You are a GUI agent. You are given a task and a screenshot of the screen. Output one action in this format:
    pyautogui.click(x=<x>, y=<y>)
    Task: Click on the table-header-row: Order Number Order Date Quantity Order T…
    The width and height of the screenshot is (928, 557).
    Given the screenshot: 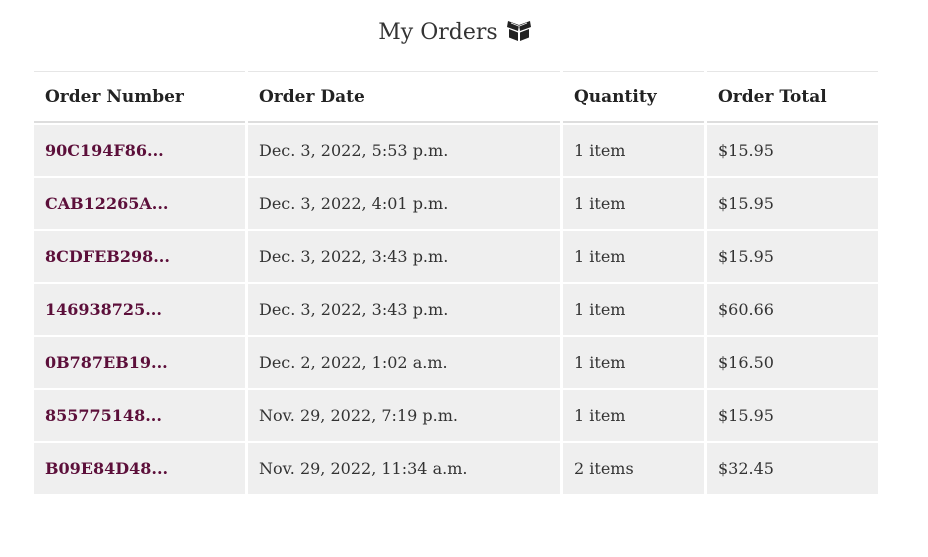 What is the action you would take?
    pyautogui.click(x=456, y=97)
    